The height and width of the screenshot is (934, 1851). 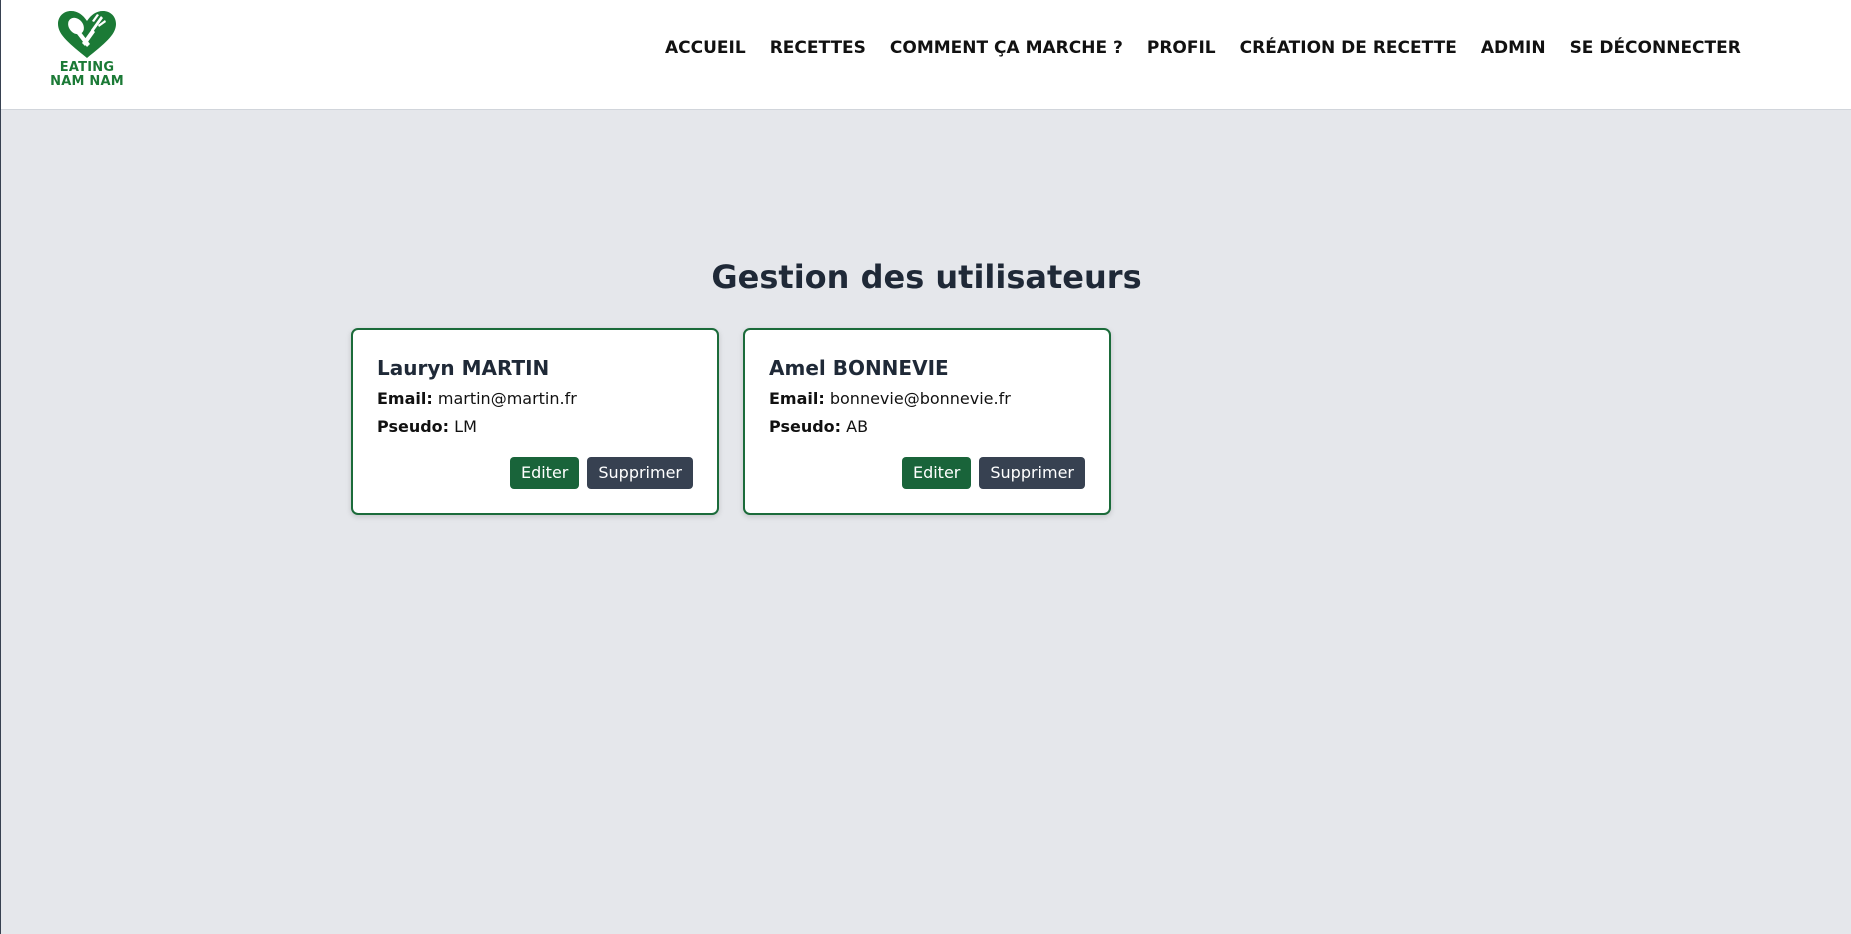 What do you see at coordinates (1348, 48) in the screenshot?
I see `nav-creation-de-recette: CRÉATION DE RECETTE` at bounding box center [1348, 48].